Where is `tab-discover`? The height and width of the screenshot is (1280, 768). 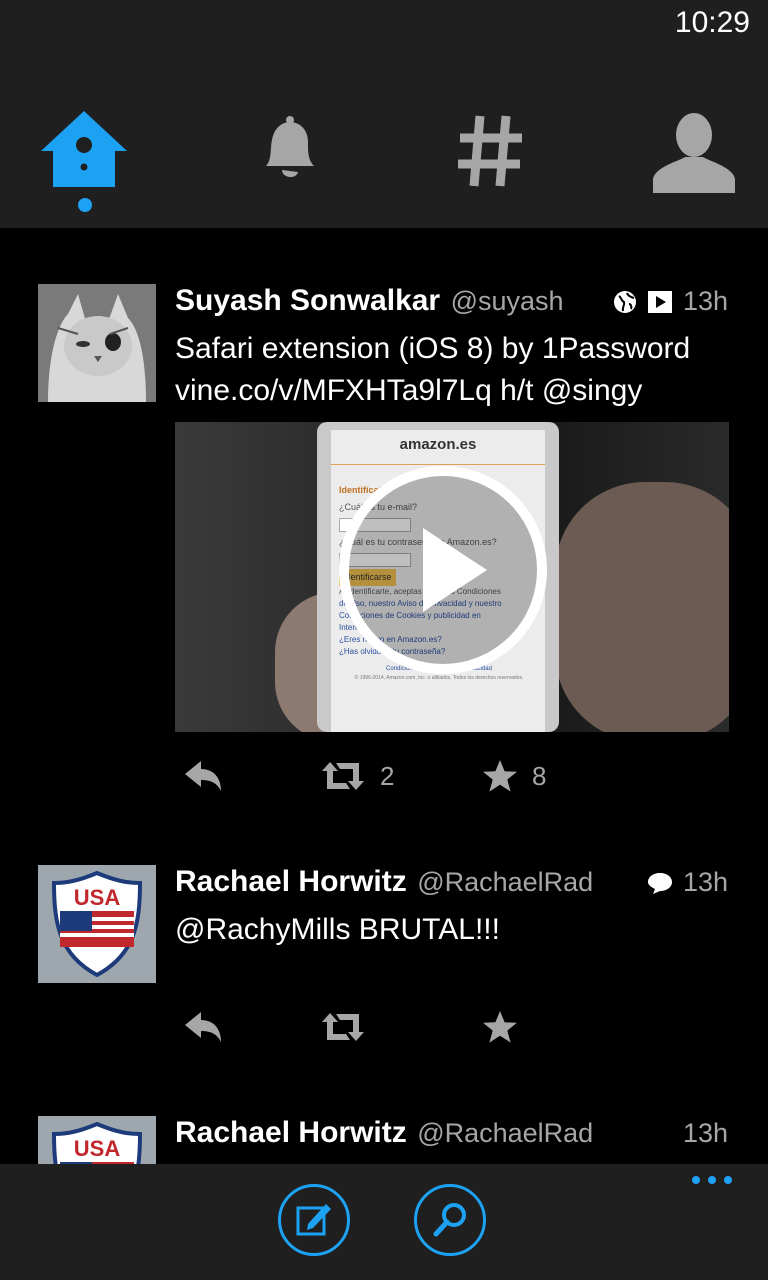
tab-discover is located at coordinates (490, 150).